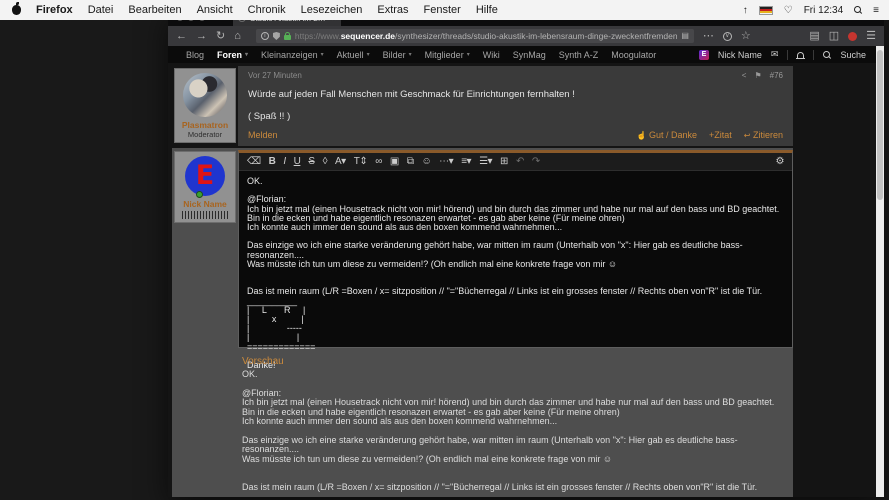 Image resolution: width=889 pixels, height=500 pixels. I want to click on menu-ansicht: Ansicht, so click(215, 10).